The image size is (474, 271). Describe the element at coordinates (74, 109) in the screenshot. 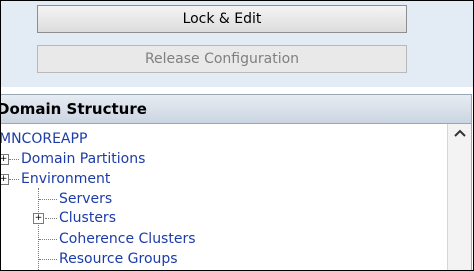

I see `domain-structure-title: Domain Structure` at that location.